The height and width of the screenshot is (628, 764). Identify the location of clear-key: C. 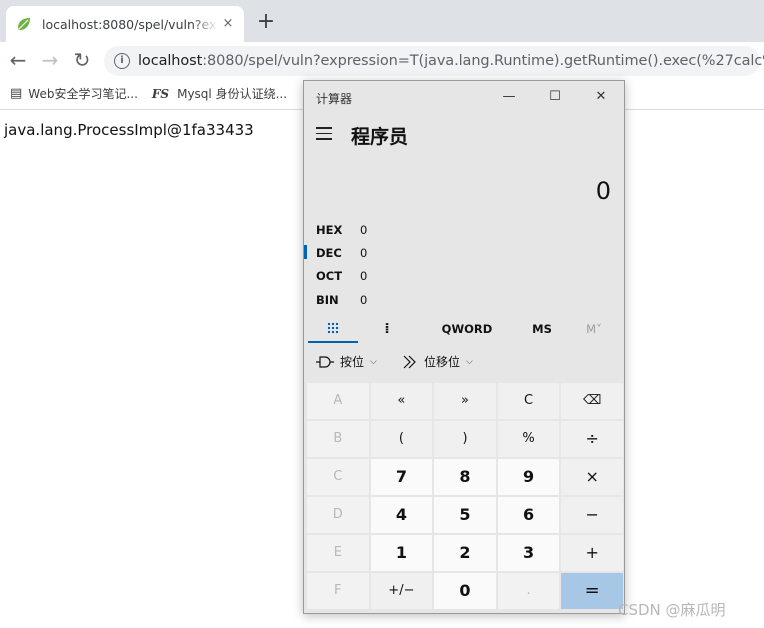
(528, 401).